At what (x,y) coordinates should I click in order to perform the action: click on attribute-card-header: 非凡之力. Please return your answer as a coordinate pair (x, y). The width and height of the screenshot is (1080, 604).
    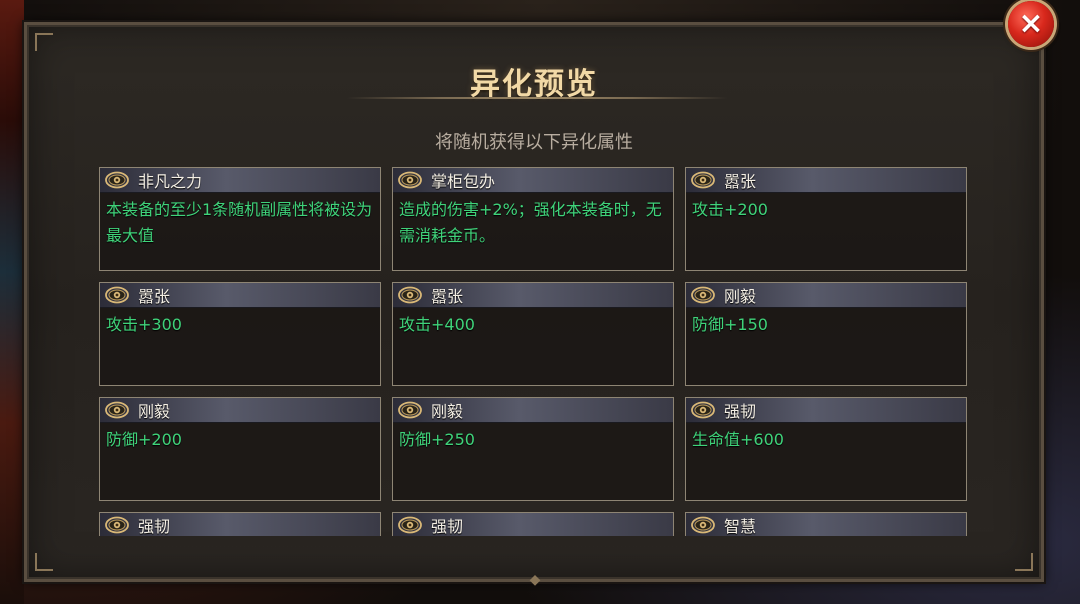
    Looking at the image, I should click on (240, 180).